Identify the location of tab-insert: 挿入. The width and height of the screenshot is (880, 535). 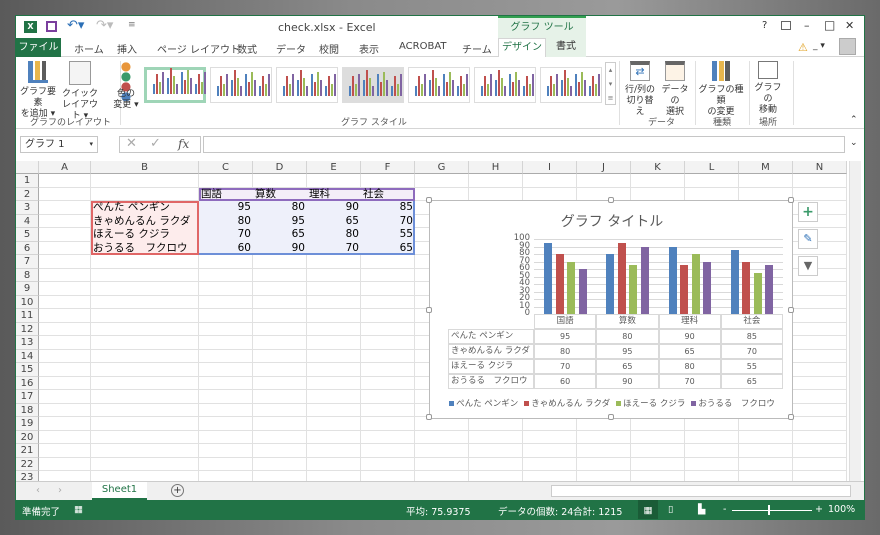
(127, 48).